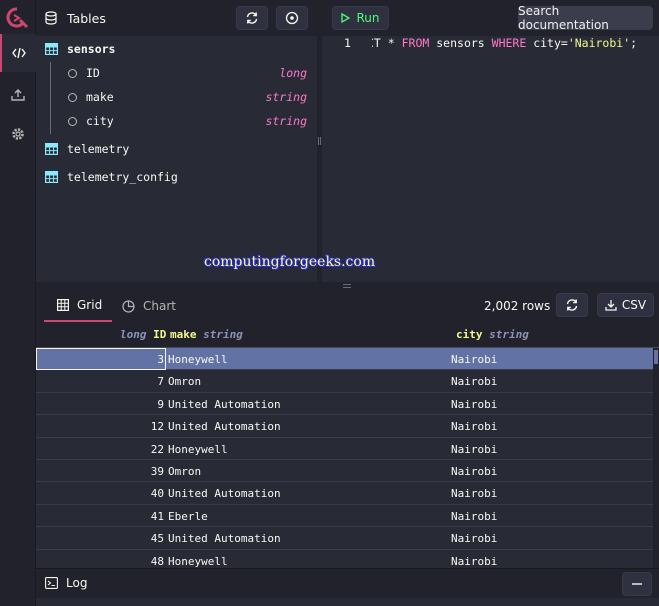 Image resolution: width=659 pixels, height=606 pixels. What do you see at coordinates (344, 559) in the screenshot?
I see `table-row: 48 Honeywell Nairobi` at bounding box center [344, 559].